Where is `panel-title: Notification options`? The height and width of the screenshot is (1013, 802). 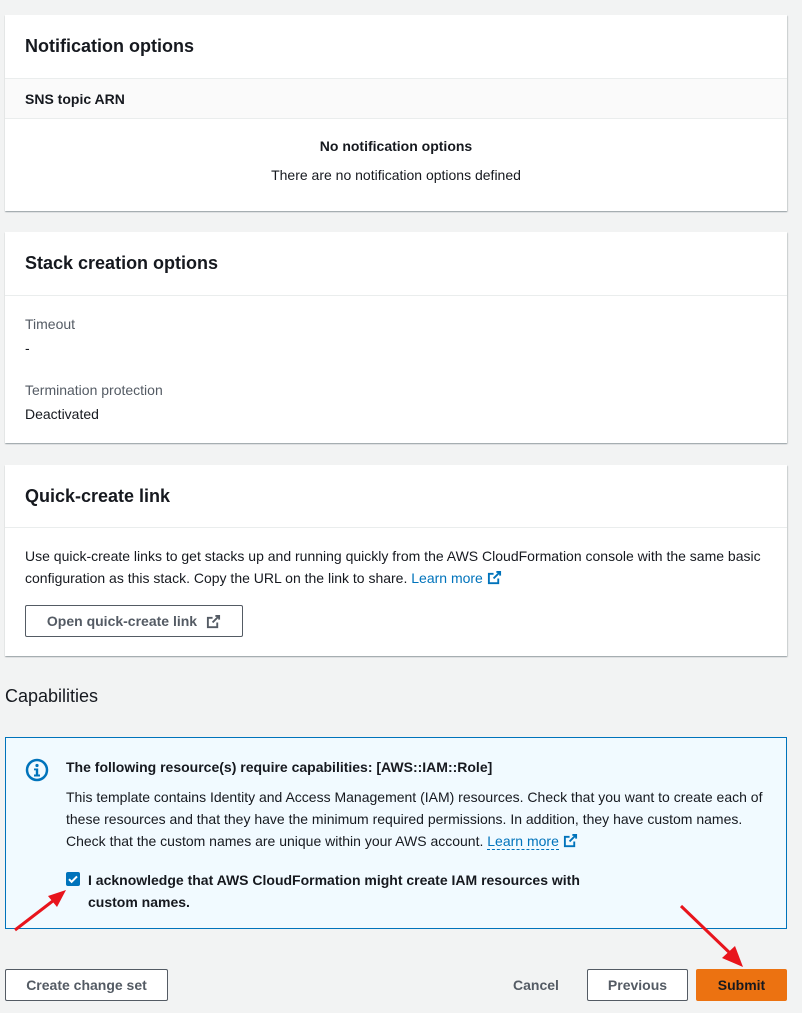
panel-title: Notification options is located at coordinates (396, 47).